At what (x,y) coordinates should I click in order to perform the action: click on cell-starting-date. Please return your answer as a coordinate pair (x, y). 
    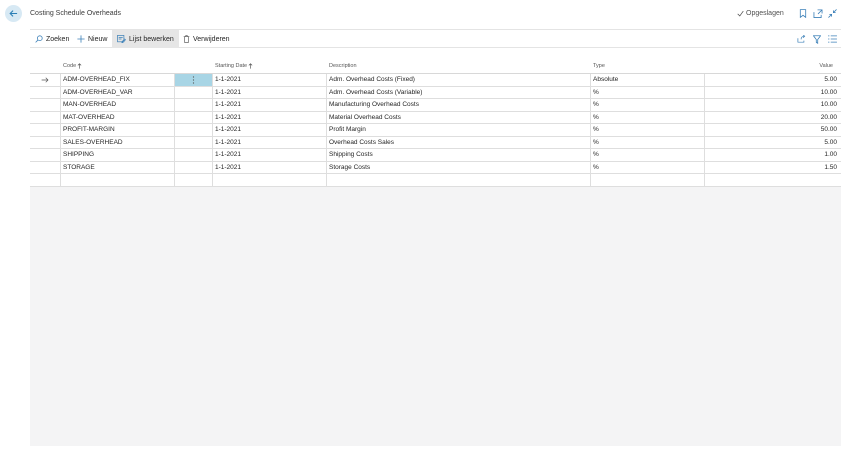
    Looking at the image, I should click on (270, 180).